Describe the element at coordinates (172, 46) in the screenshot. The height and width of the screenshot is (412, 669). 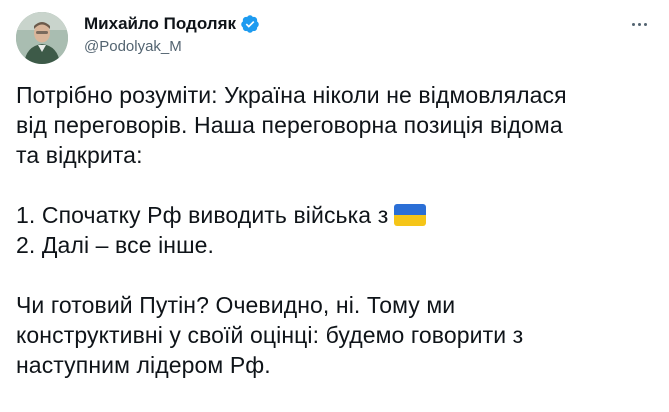
I see `author-handle: @Podolyak_M` at that location.